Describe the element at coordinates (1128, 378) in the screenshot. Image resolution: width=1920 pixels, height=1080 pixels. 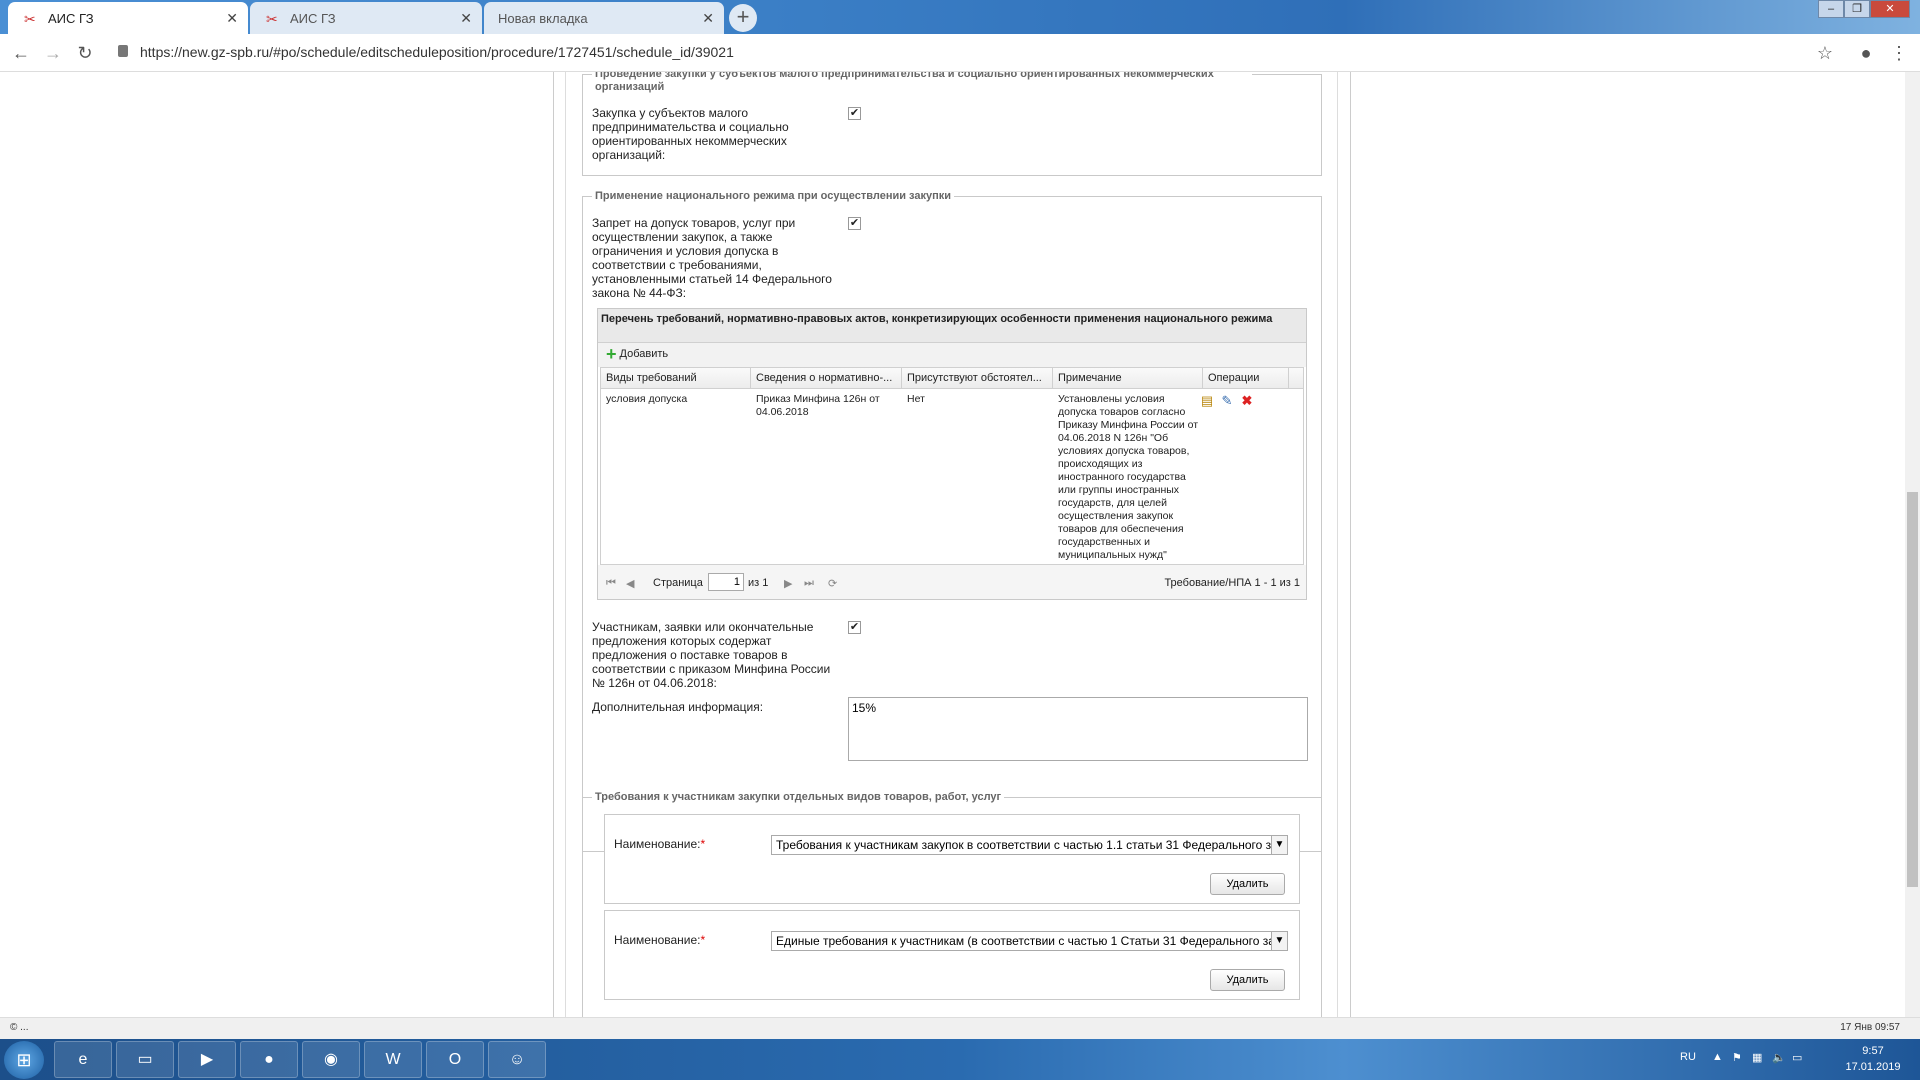
I see `column-header-note: Примечание` at that location.